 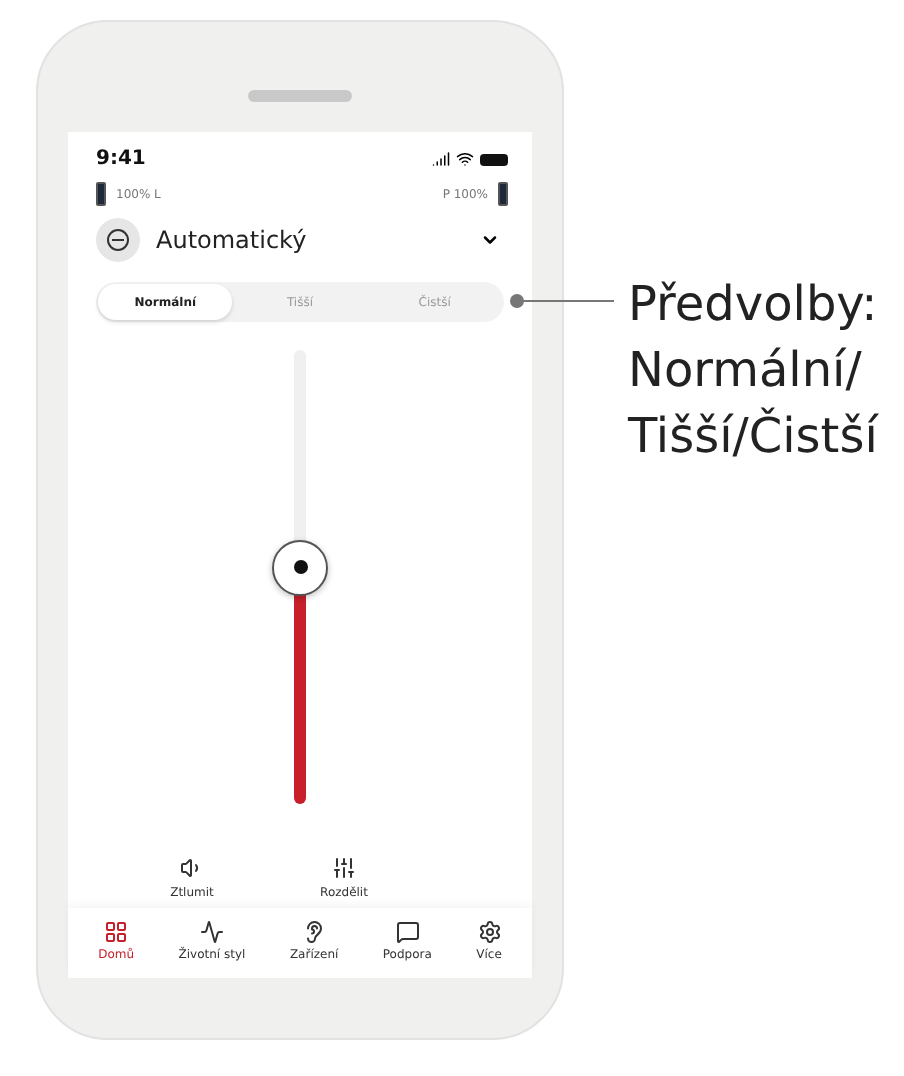 What do you see at coordinates (232, 240) in the screenshot?
I see `program-name: Automatický` at bounding box center [232, 240].